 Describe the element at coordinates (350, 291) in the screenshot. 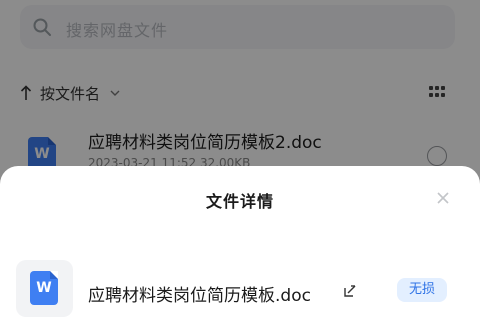

I see `edit-icon` at that location.